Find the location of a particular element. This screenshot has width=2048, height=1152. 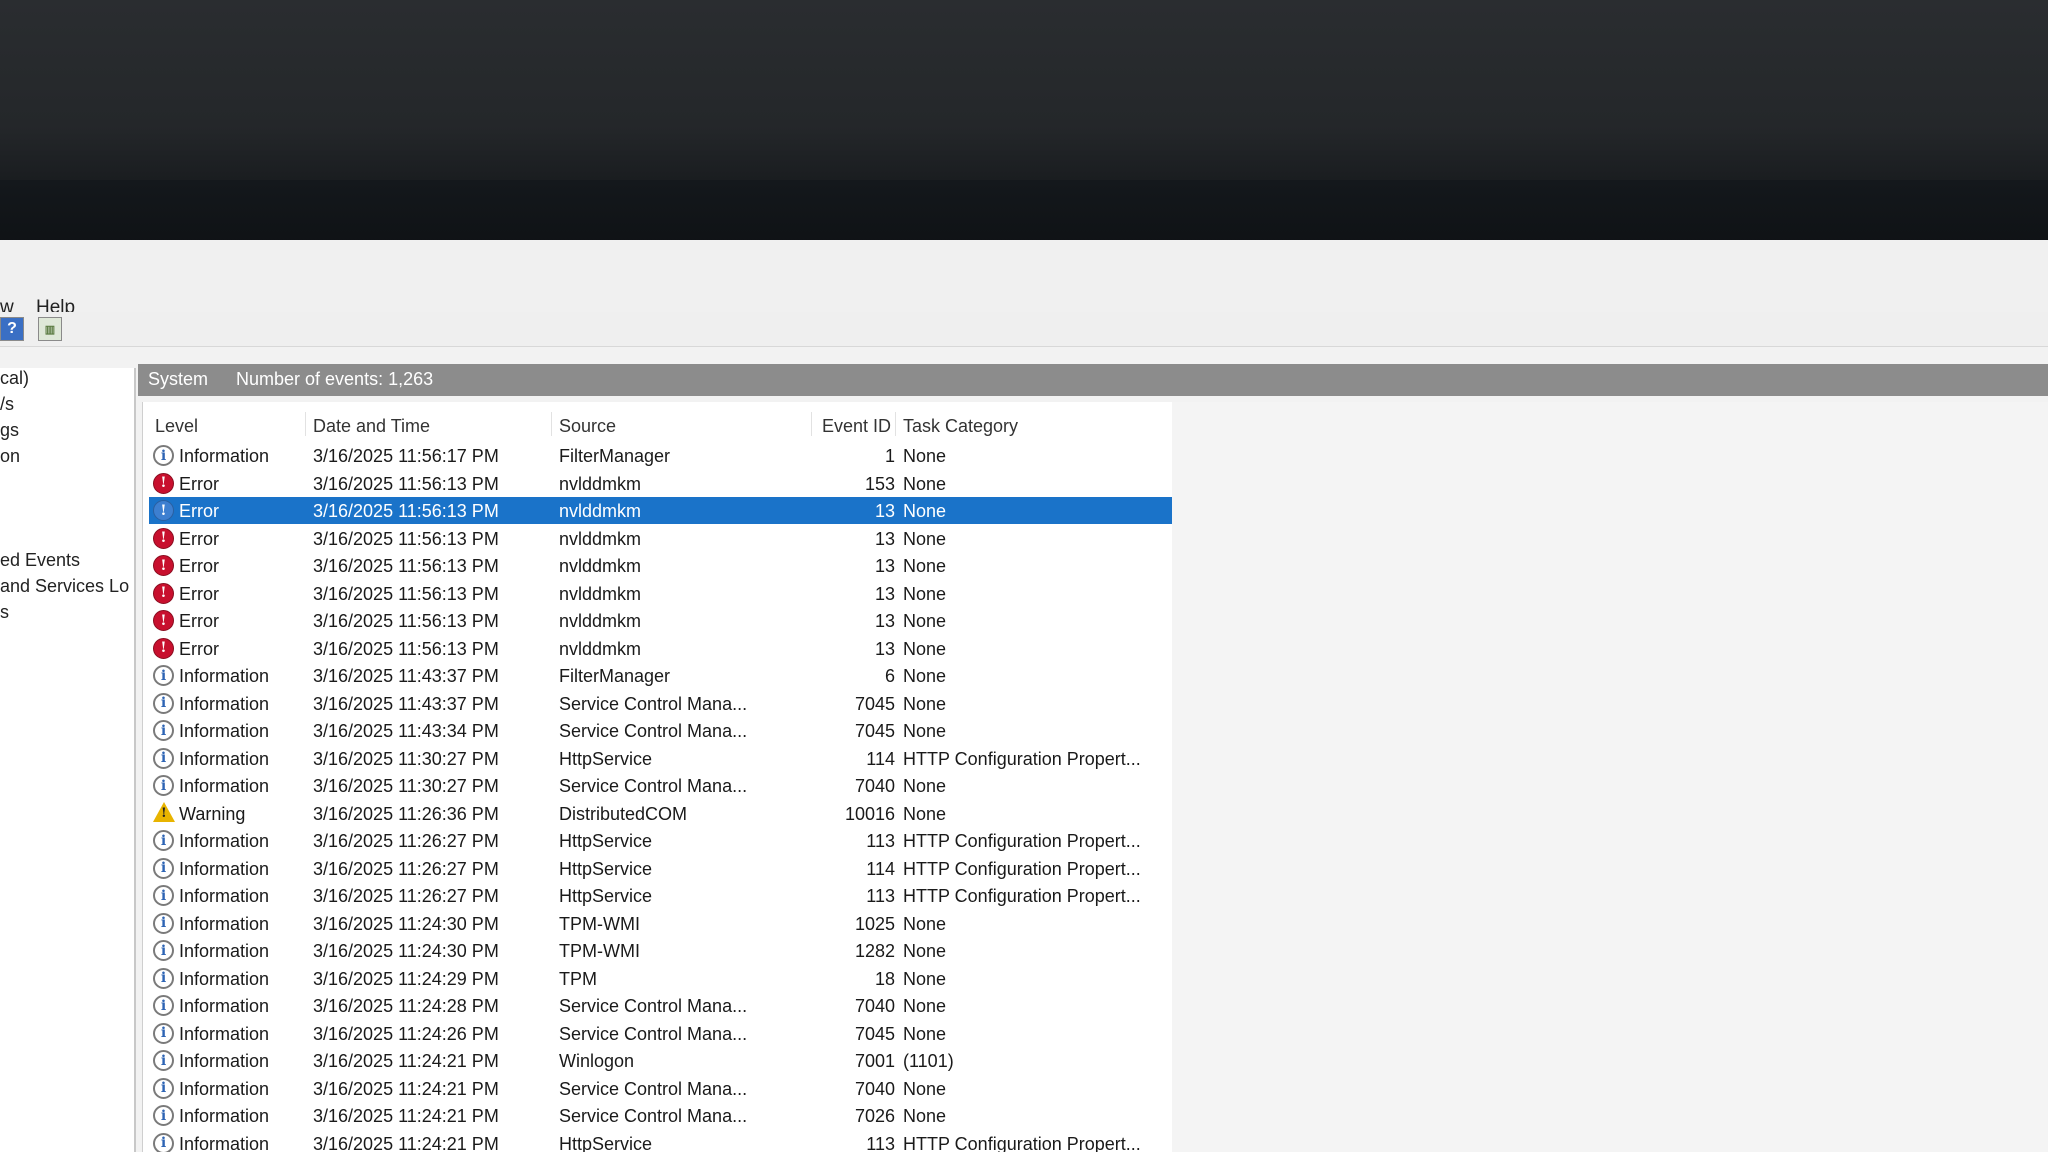

column-date-time: Date and Time is located at coordinates (371, 426).